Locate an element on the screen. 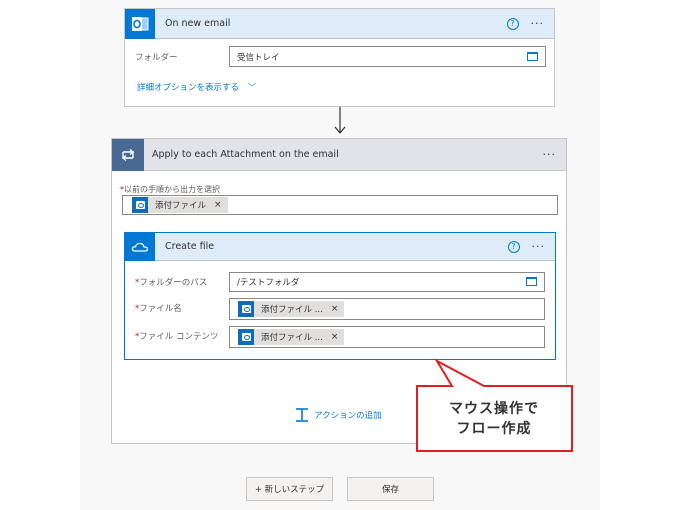 Image resolution: width=680 pixels, height=510 pixels. create-file-header: Create file ? ··· is located at coordinates (340, 246).